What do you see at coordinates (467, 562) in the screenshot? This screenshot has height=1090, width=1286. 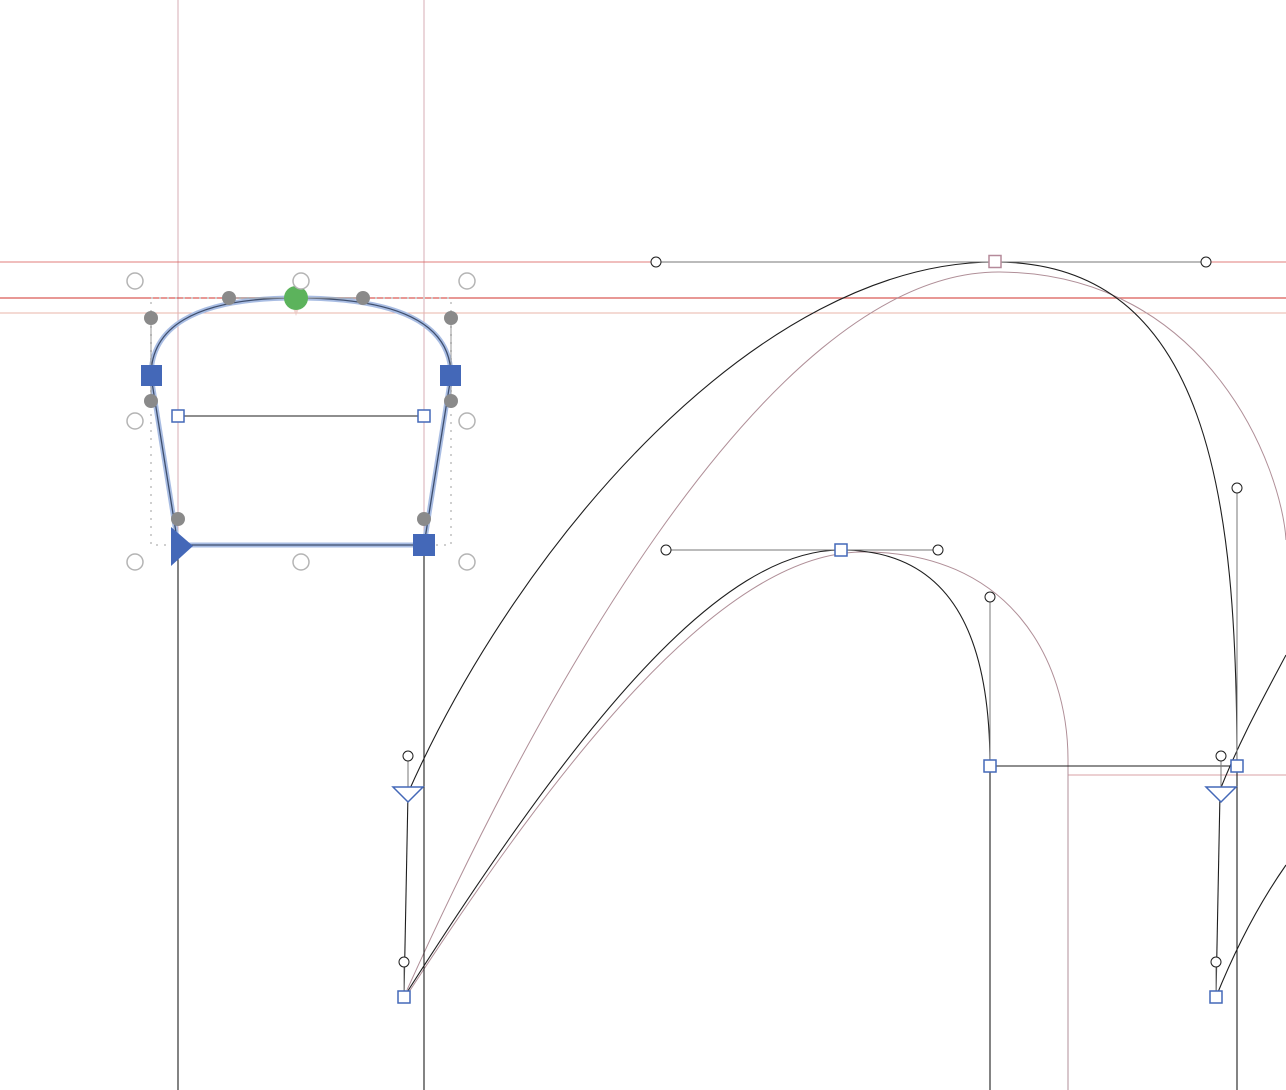 I see `transform-handle-bottom-right` at bounding box center [467, 562].